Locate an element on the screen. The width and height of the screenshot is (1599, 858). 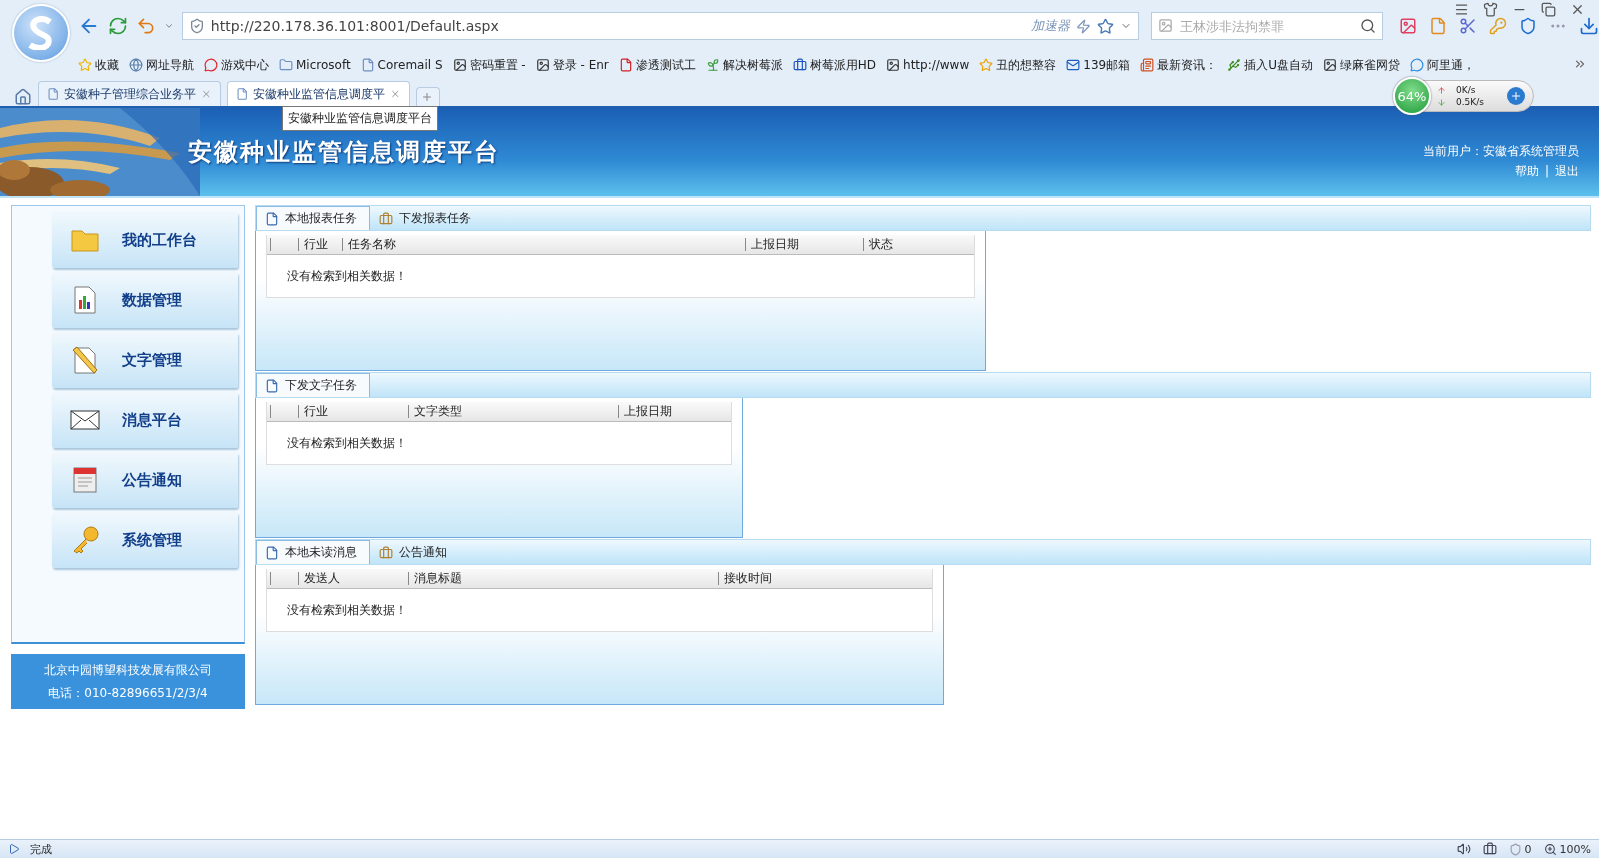
memory-gauge: 64% is located at coordinates (1412, 96).